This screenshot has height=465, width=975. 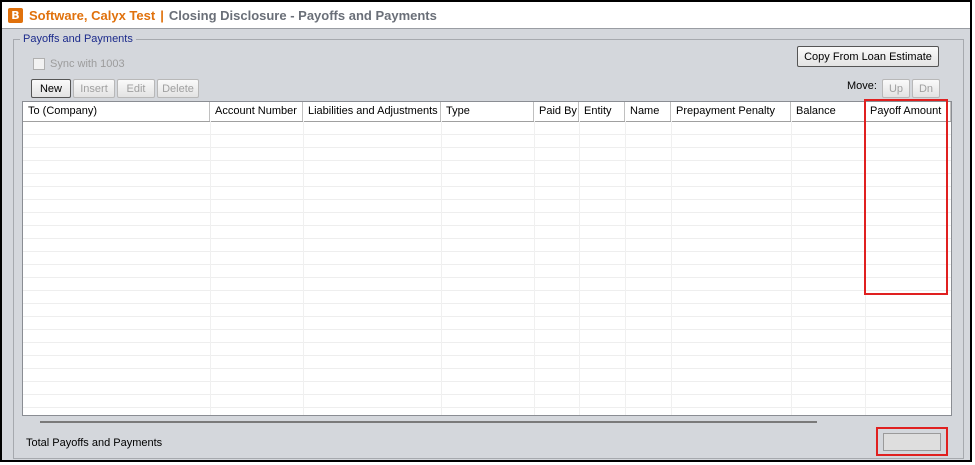 What do you see at coordinates (556, 111) in the screenshot?
I see `column-header-paid-by: Paid By` at bounding box center [556, 111].